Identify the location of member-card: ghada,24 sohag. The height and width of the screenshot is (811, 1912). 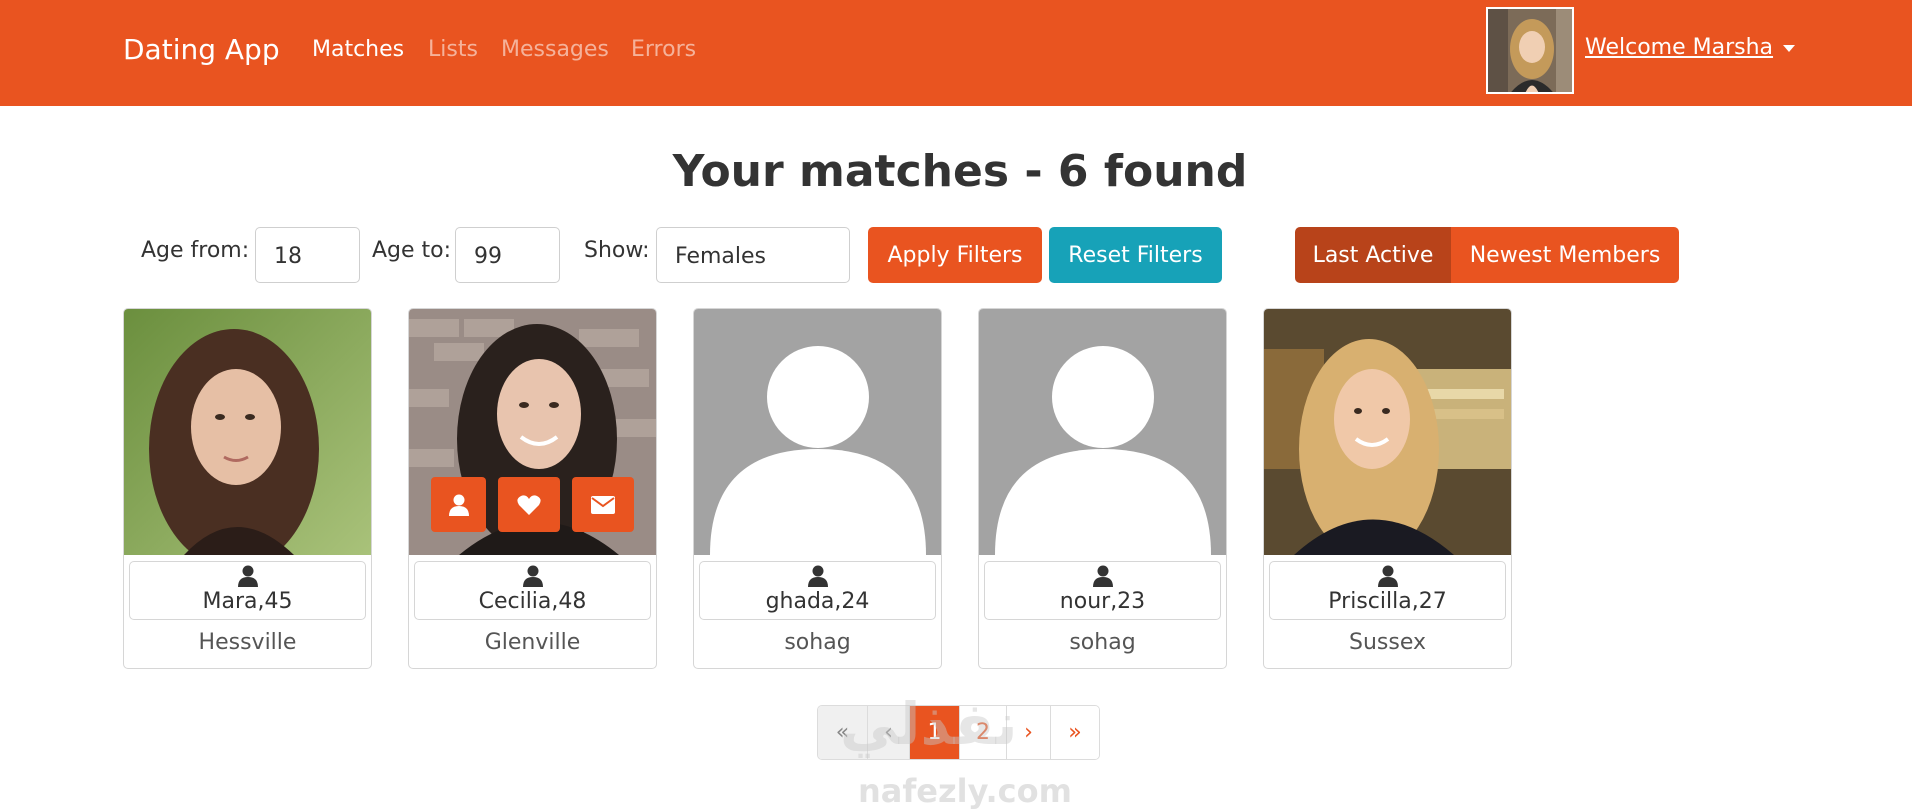
(817, 488).